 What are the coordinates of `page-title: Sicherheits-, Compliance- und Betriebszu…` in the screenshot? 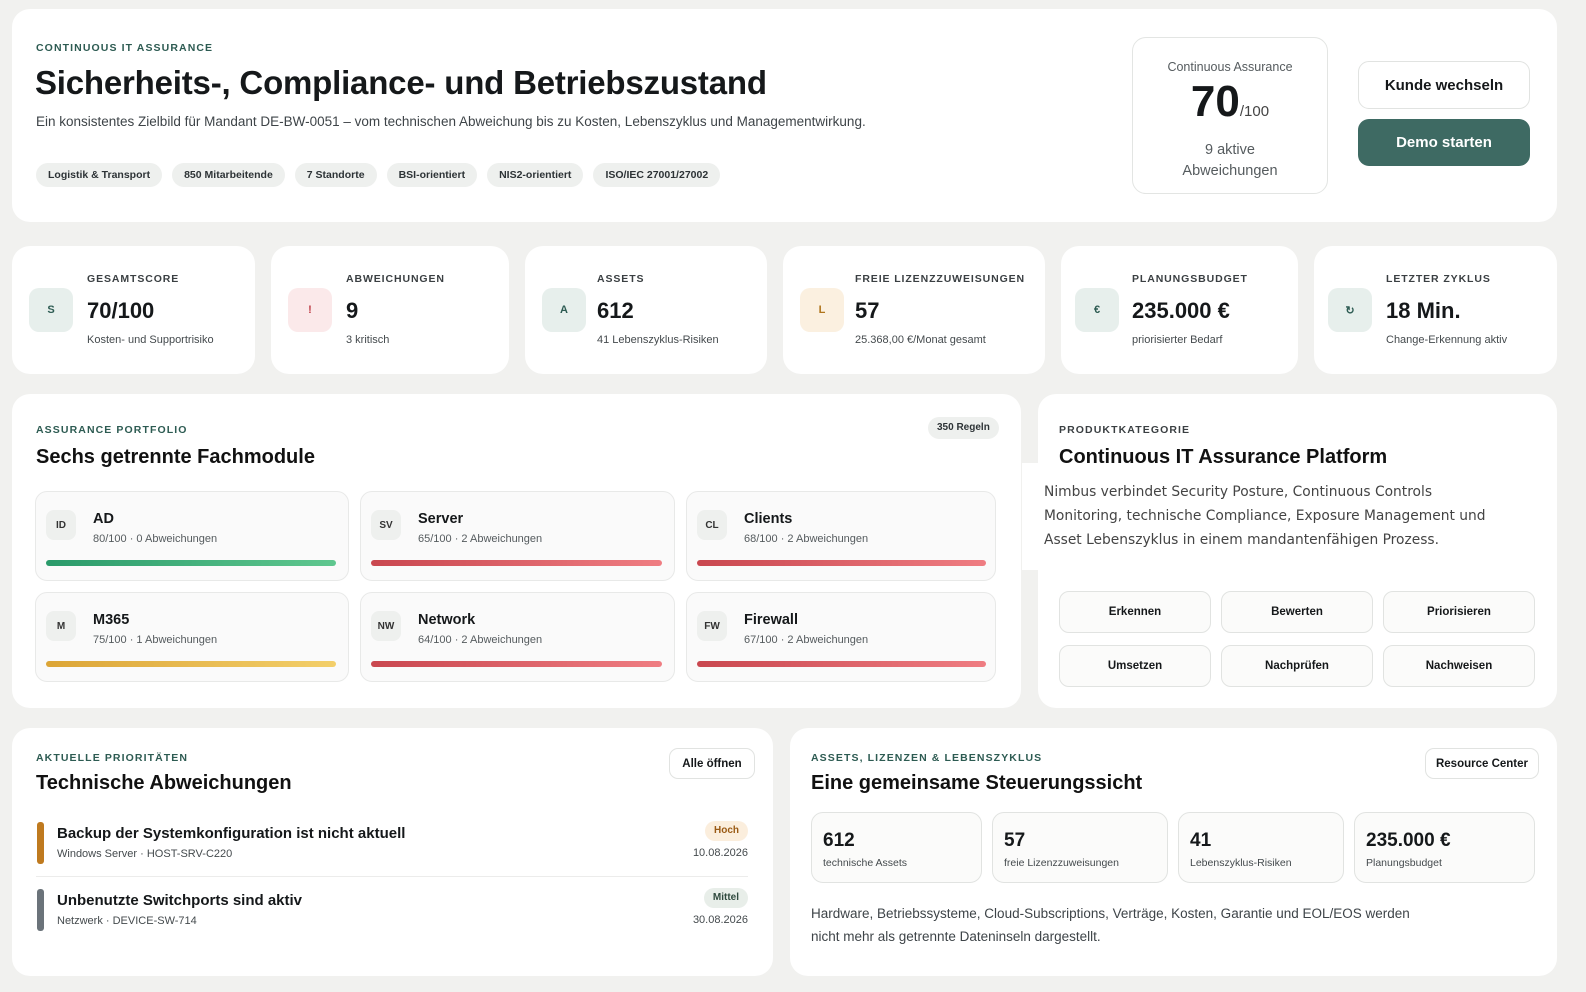 It's located at (401, 82).